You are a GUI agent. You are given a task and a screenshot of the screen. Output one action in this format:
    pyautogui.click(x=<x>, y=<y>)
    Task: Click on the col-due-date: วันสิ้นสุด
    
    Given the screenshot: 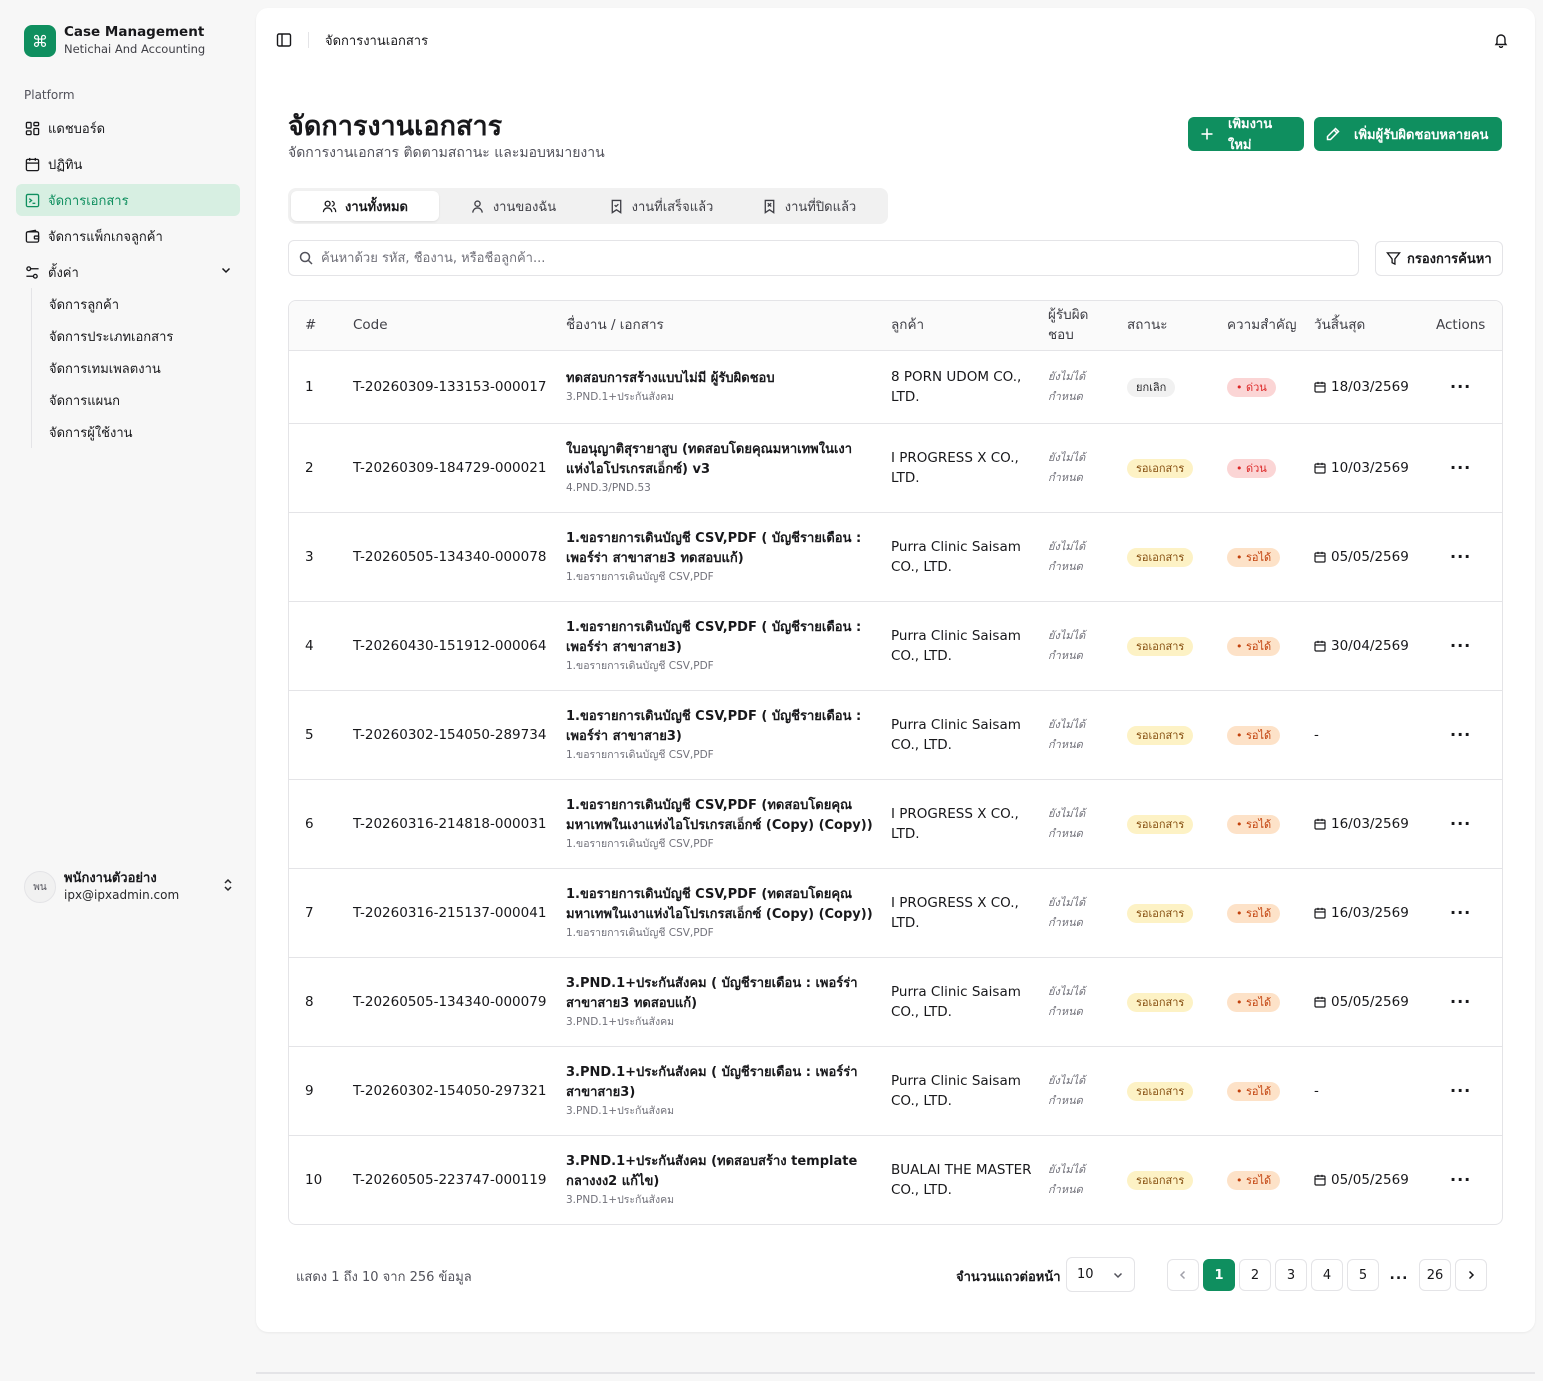 What is the action you would take?
    pyautogui.click(x=1359, y=326)
    